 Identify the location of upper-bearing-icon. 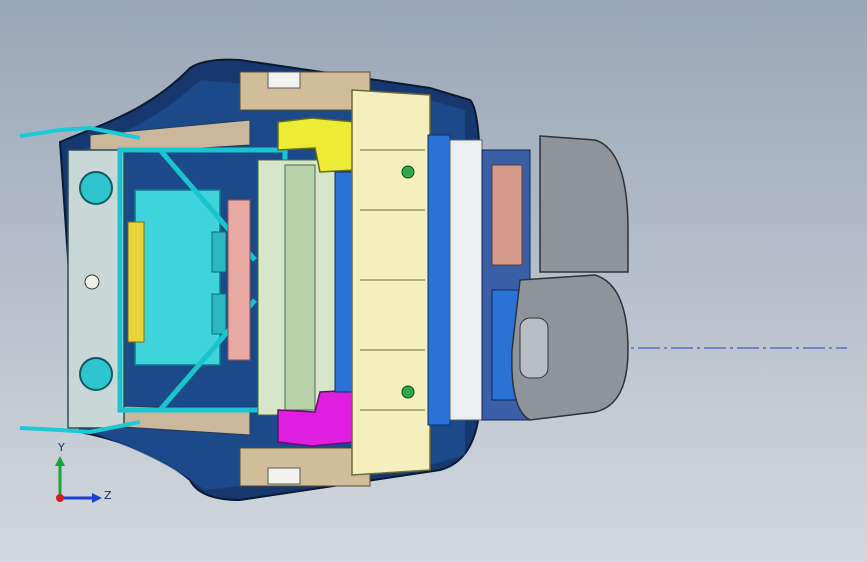
(96, 188).